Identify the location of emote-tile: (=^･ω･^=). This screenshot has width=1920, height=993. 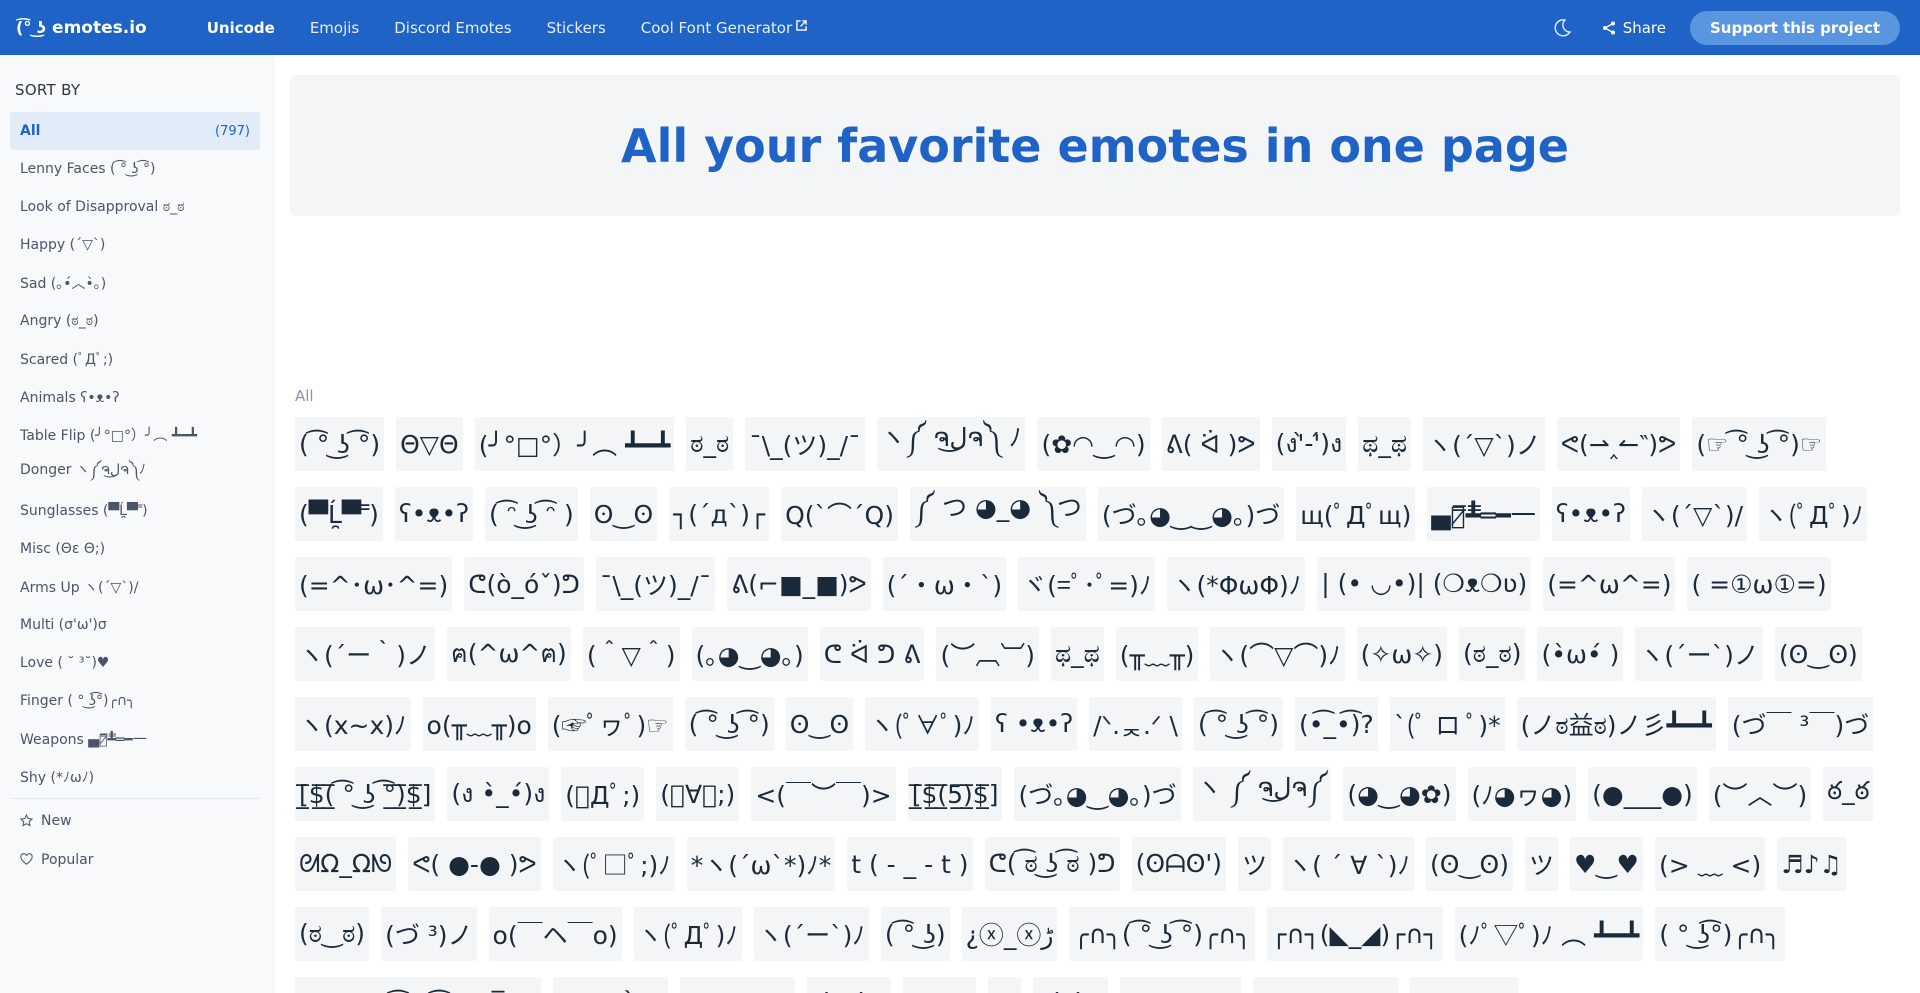
(374, 584).